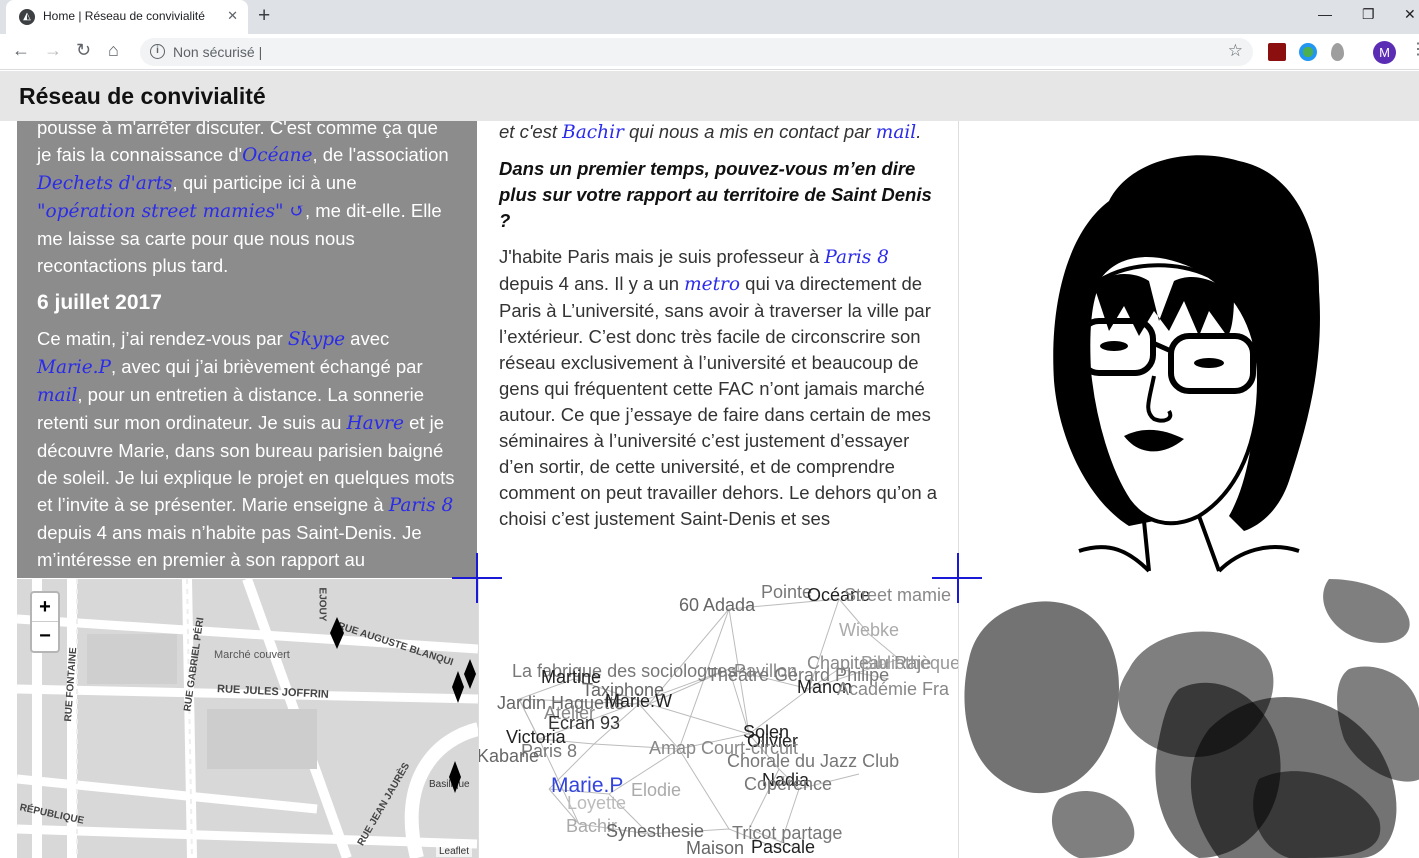 This screenshot has width=1419, height=858. What do you see at coordinates (509, 756) in the screenshot?
I see `network-node: Kabane` at bounding box center [509, 756].